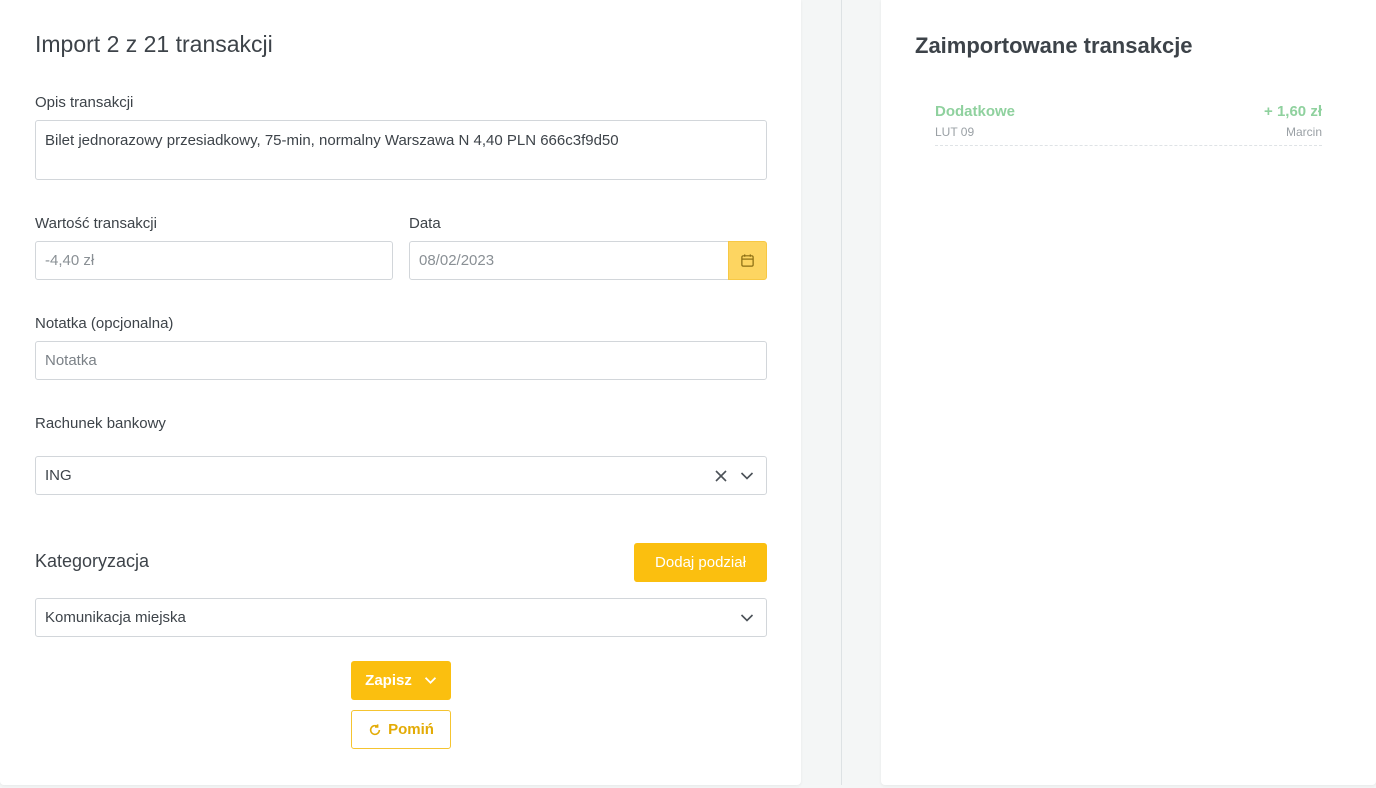  What do you see at coordinates (104, 323) in the screenshot?
I see `note-label: Notatka (opcjonalna)` at bounding box center [104, 323].